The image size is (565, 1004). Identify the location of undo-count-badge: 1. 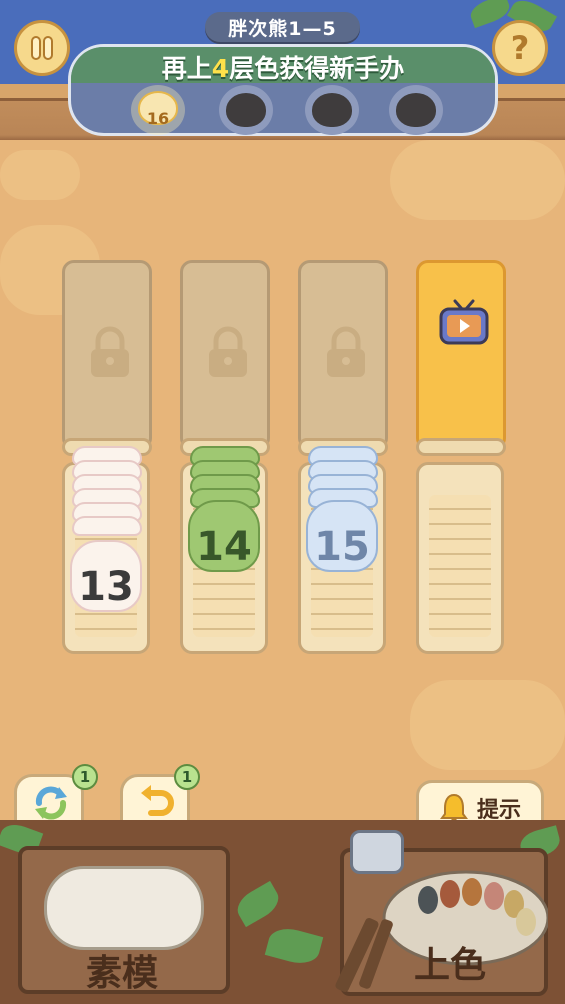
(187, 777).